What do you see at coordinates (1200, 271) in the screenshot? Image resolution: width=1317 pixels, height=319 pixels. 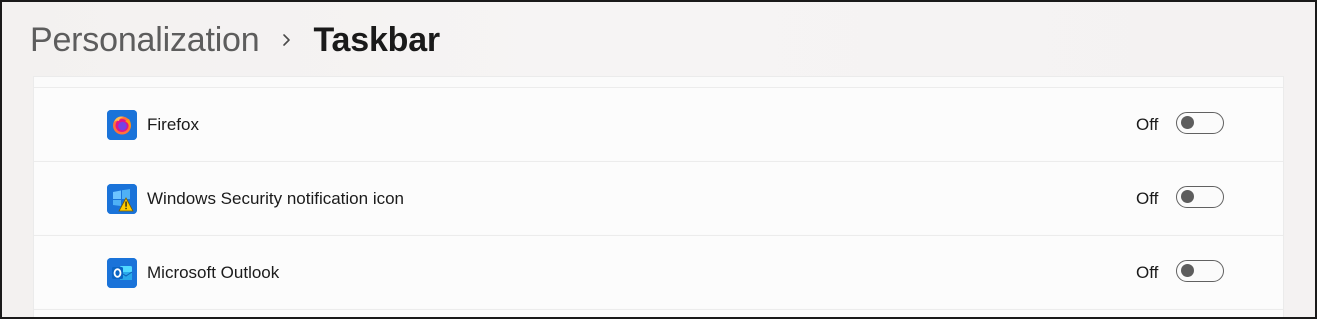 I see `microsoft-outlook-toggle` at bounding box center [1200, 271].